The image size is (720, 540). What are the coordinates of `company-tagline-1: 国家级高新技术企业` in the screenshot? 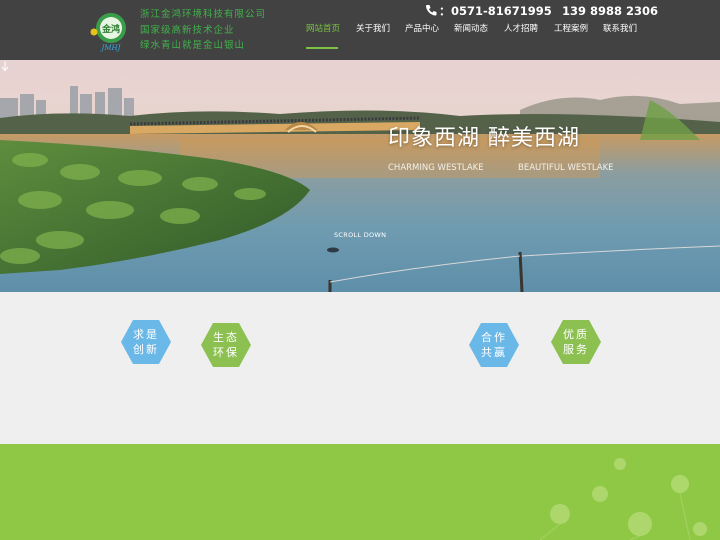 It's located at (187, 30).